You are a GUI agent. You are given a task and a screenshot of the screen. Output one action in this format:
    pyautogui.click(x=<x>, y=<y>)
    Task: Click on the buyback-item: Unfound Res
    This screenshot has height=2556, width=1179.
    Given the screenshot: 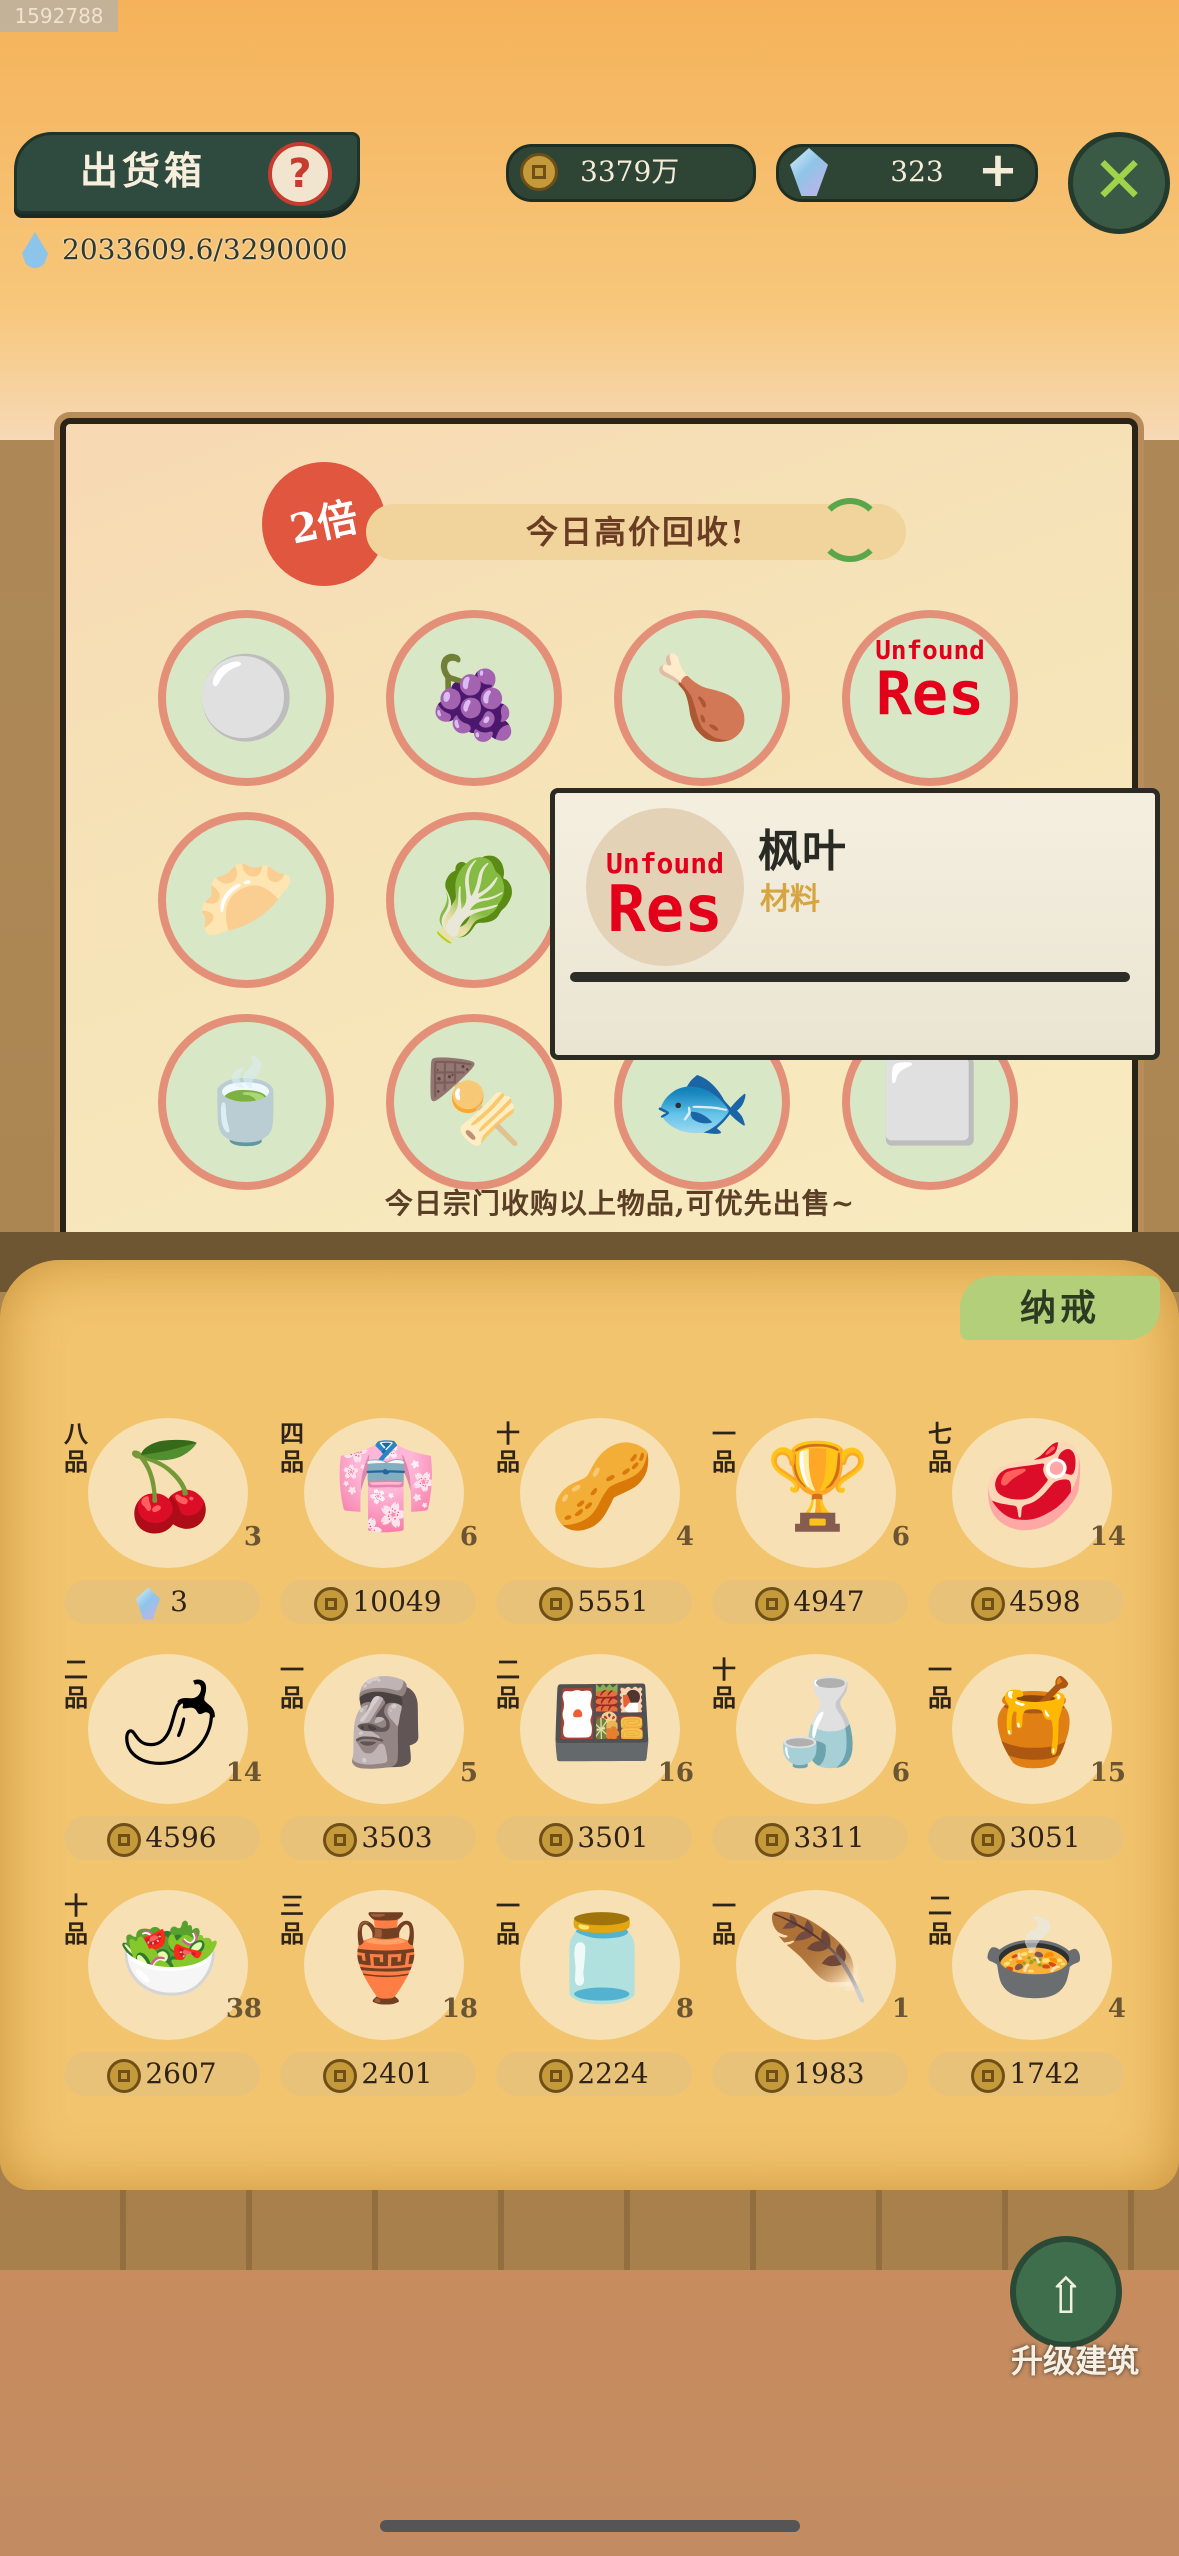 What is the action you would take?
    pyautogui.click(x=930, y=698)
    